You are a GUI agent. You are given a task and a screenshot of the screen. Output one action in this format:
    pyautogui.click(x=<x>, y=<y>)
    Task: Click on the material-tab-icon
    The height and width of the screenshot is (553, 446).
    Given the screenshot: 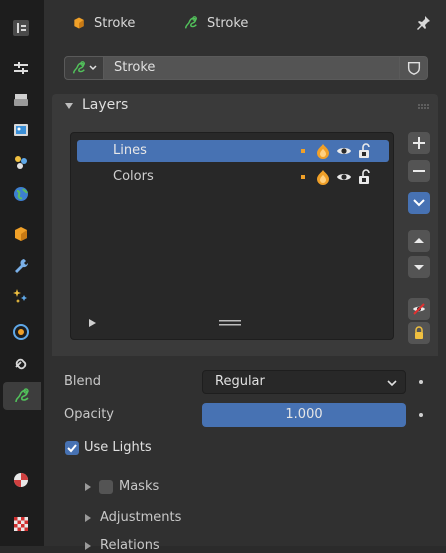 What is the action you would take?
    pyautogui.click(x=21, y=480)
    